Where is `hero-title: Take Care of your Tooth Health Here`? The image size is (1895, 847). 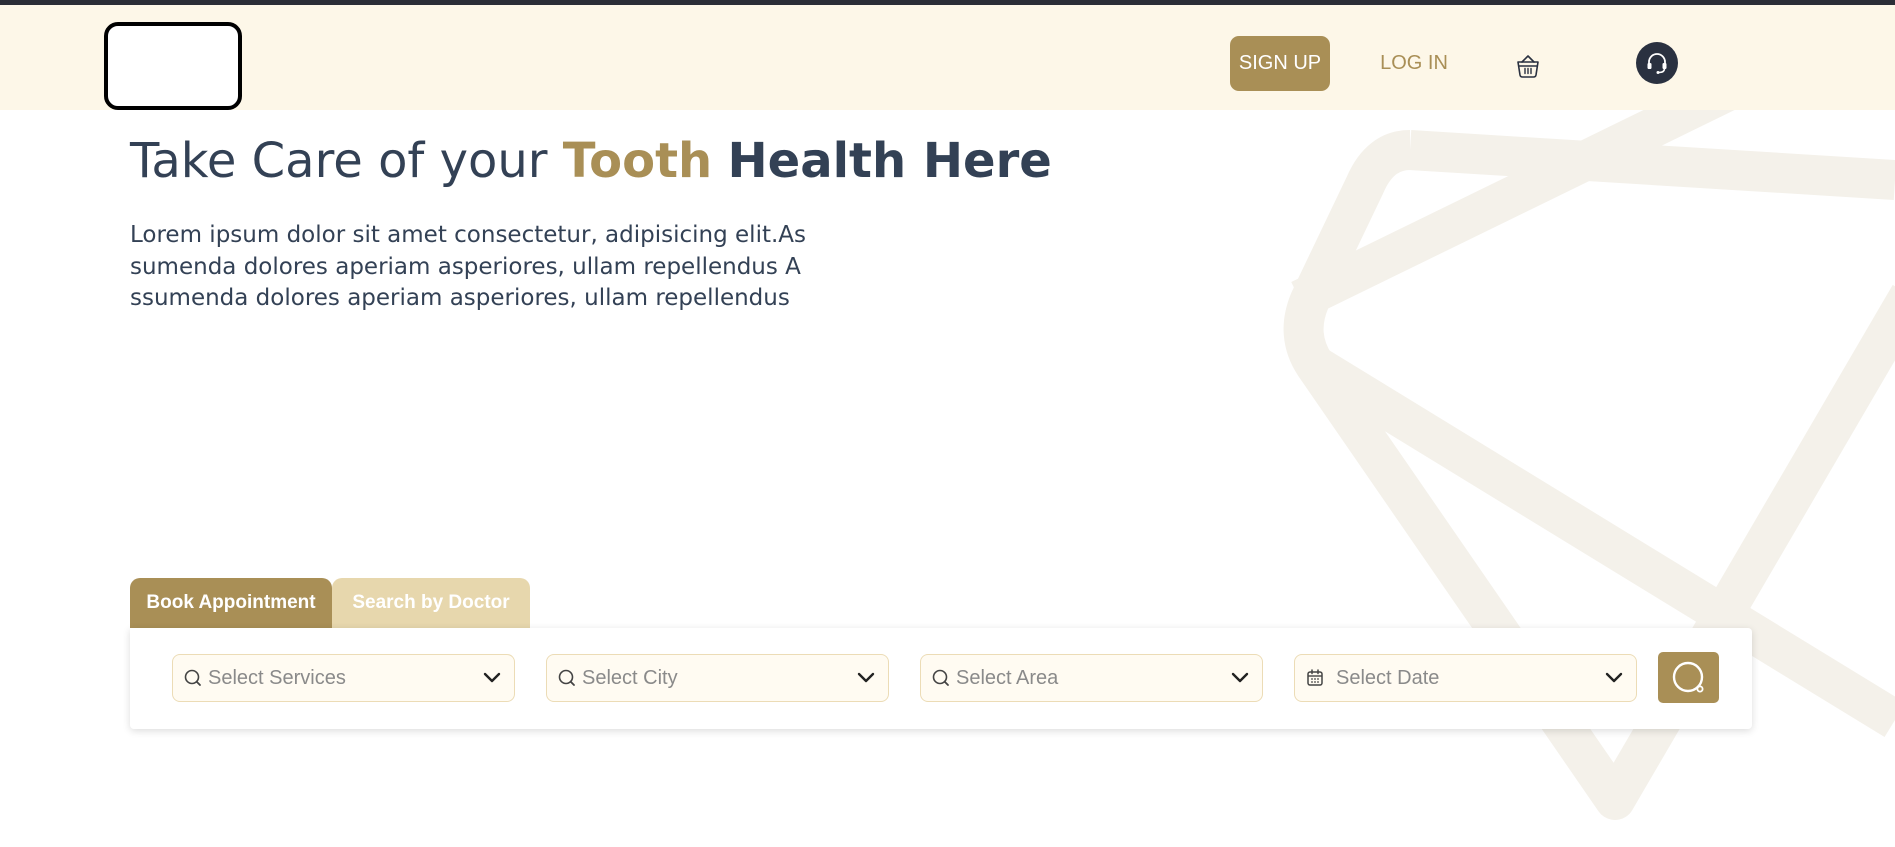
hero-title: Take Care of your Tooth Health Here is located at coordinates (591, 161).